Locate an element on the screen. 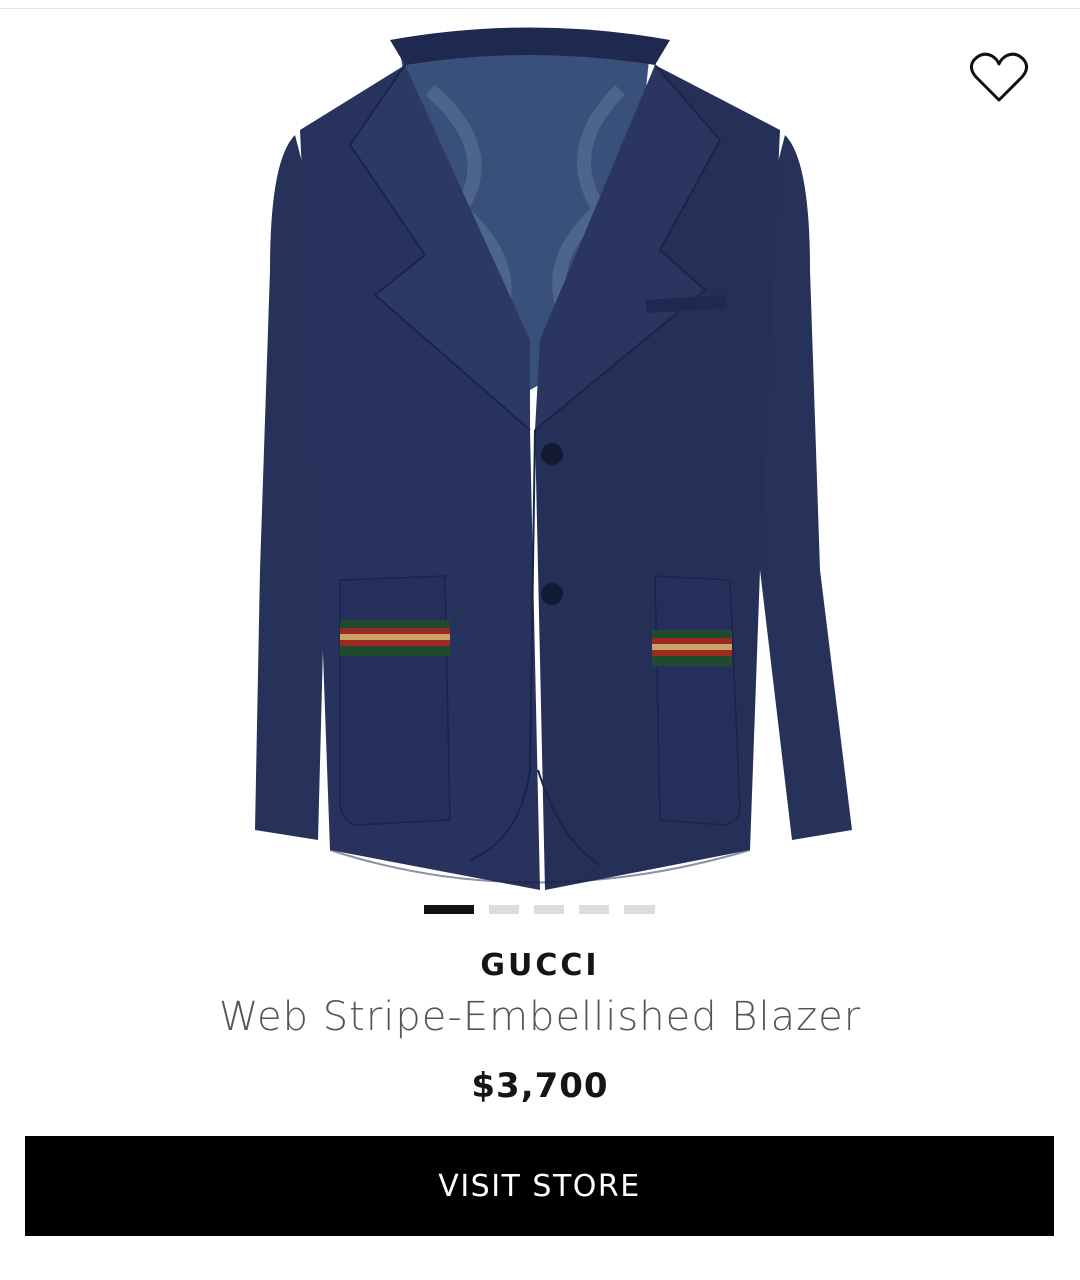 This screenshot has width=1080, height=1280. visit-store-button: VISIT STORE is located at coordinates (539, 1186).